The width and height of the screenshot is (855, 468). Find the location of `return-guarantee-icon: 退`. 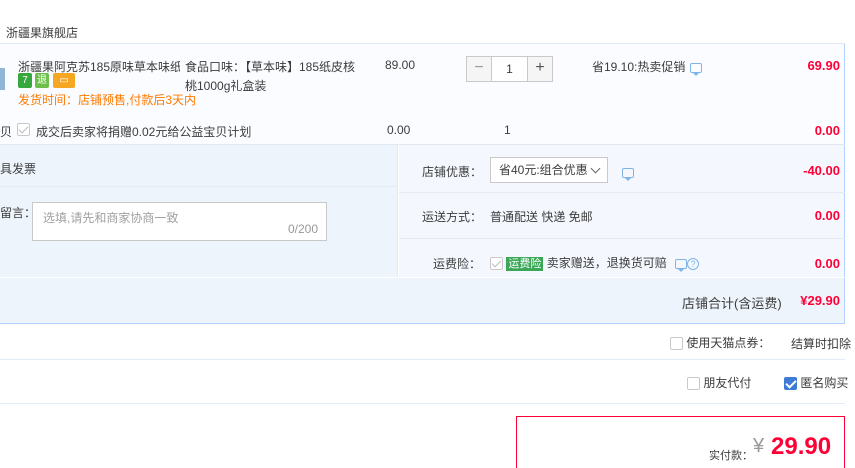

return-guarantee-icon: 退 is located at coordinates (42, 80).